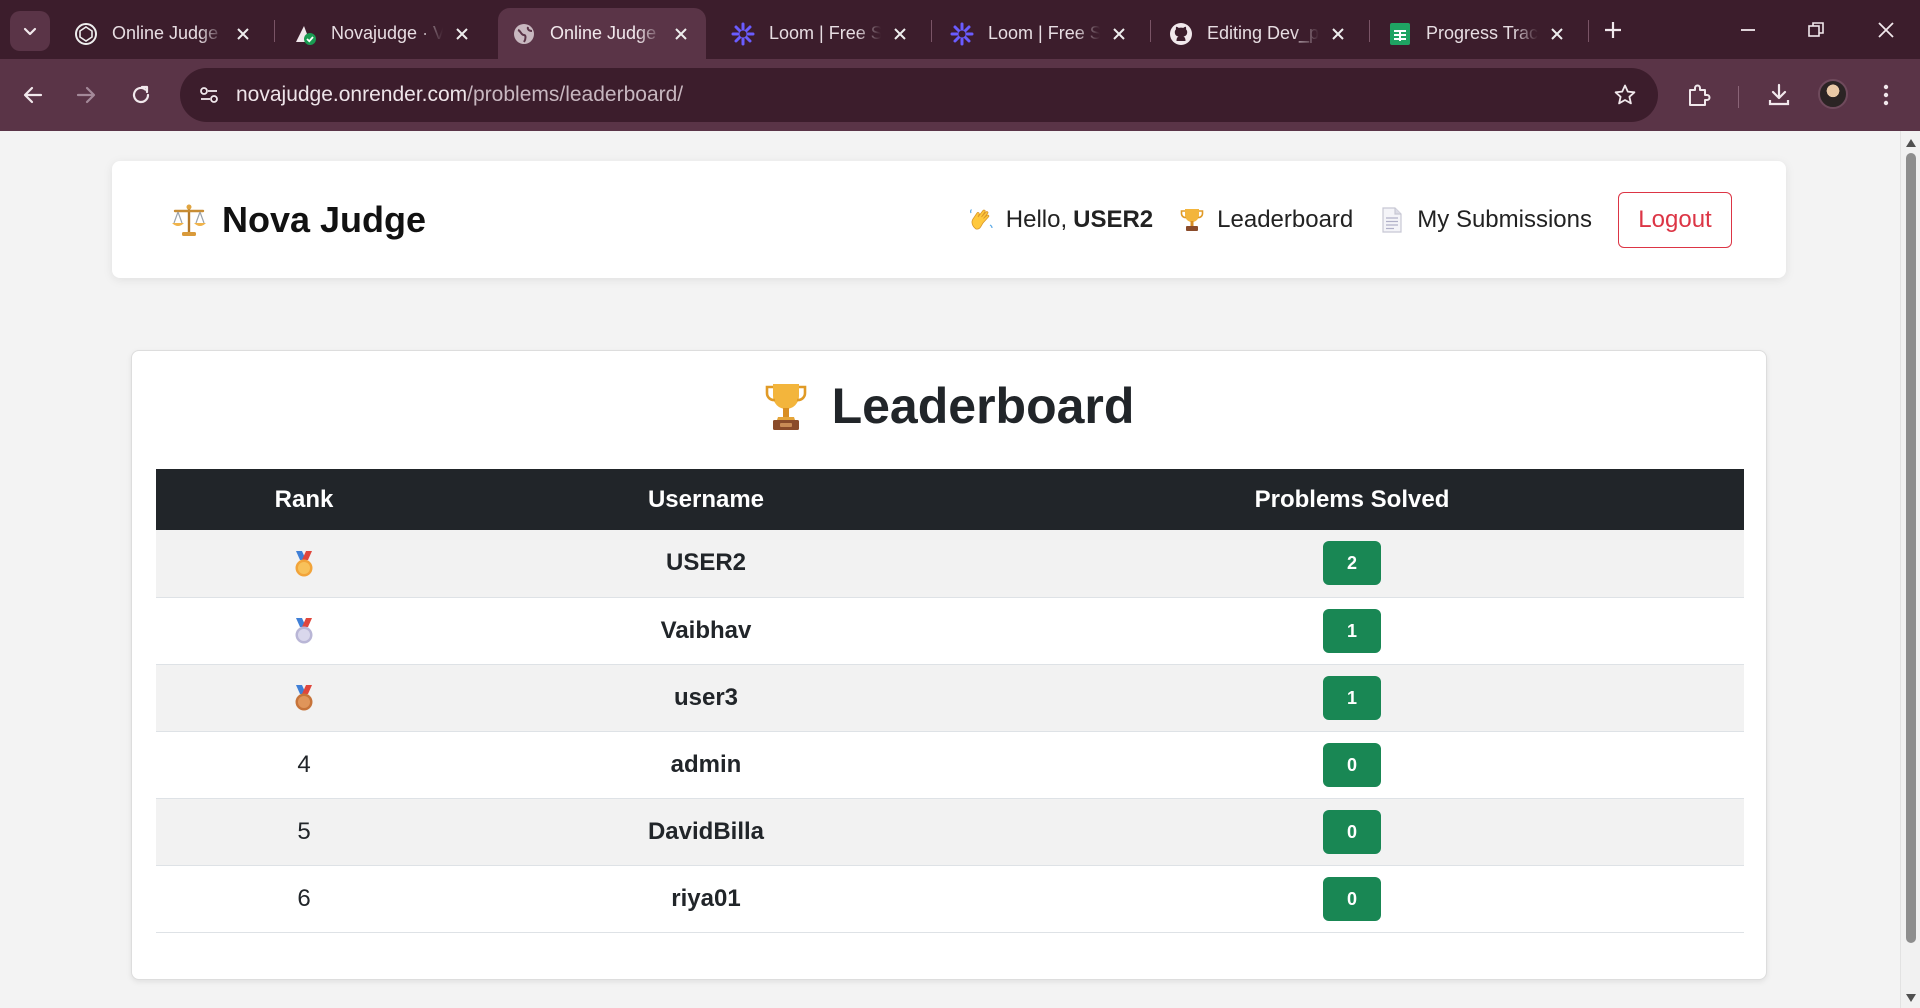 The height and width of the screenshot is (1008, 1920). What do you see at coordinates (387, 33) in the screenshot?
I see `tab-title: Novajudge · Vercel` at bounding box center [387, 33].